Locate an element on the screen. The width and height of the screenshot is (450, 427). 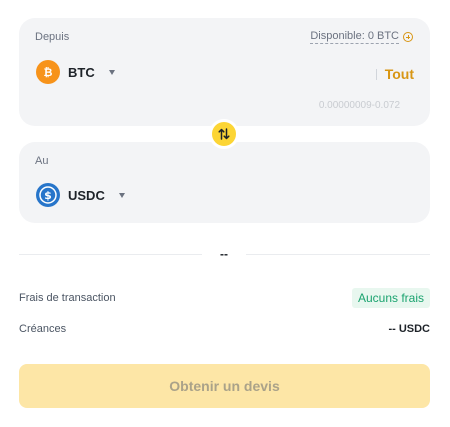
add-funds-icon is located at coordinates (408, 37).